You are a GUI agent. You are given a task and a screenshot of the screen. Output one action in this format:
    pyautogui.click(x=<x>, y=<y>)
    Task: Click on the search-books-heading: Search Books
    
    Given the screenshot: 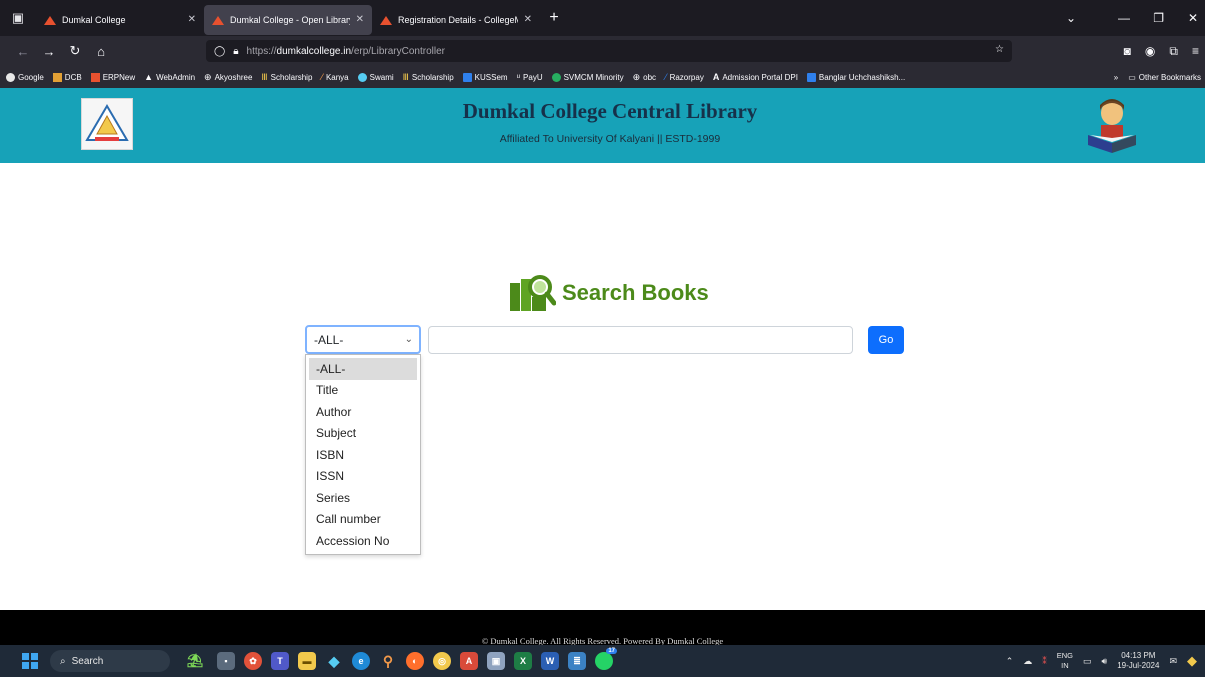 What is the action you would take?
    pyautogui.click(x=608, y=293)
    